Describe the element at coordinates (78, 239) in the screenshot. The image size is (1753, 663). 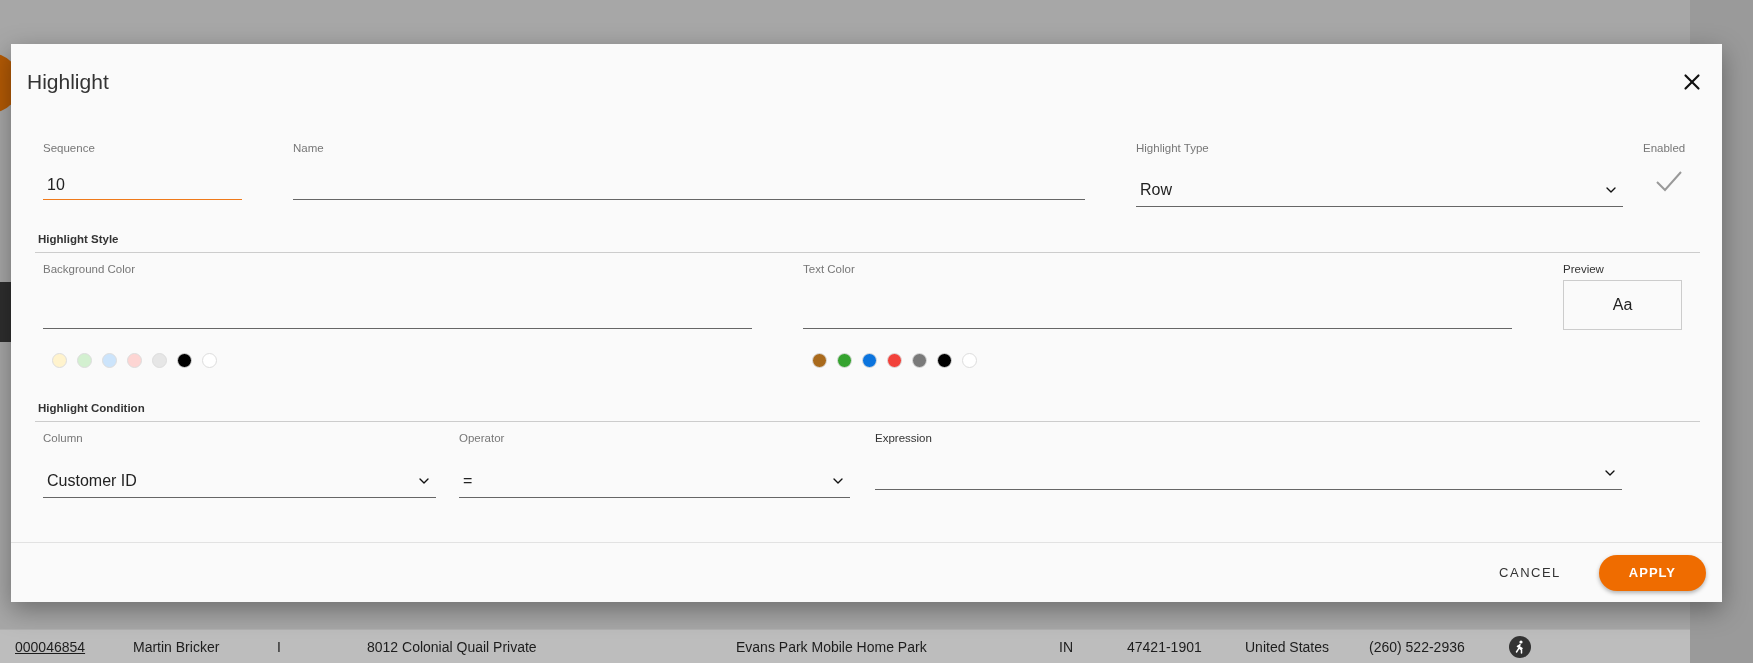
I see `section-title: Highlight Style` at that location.